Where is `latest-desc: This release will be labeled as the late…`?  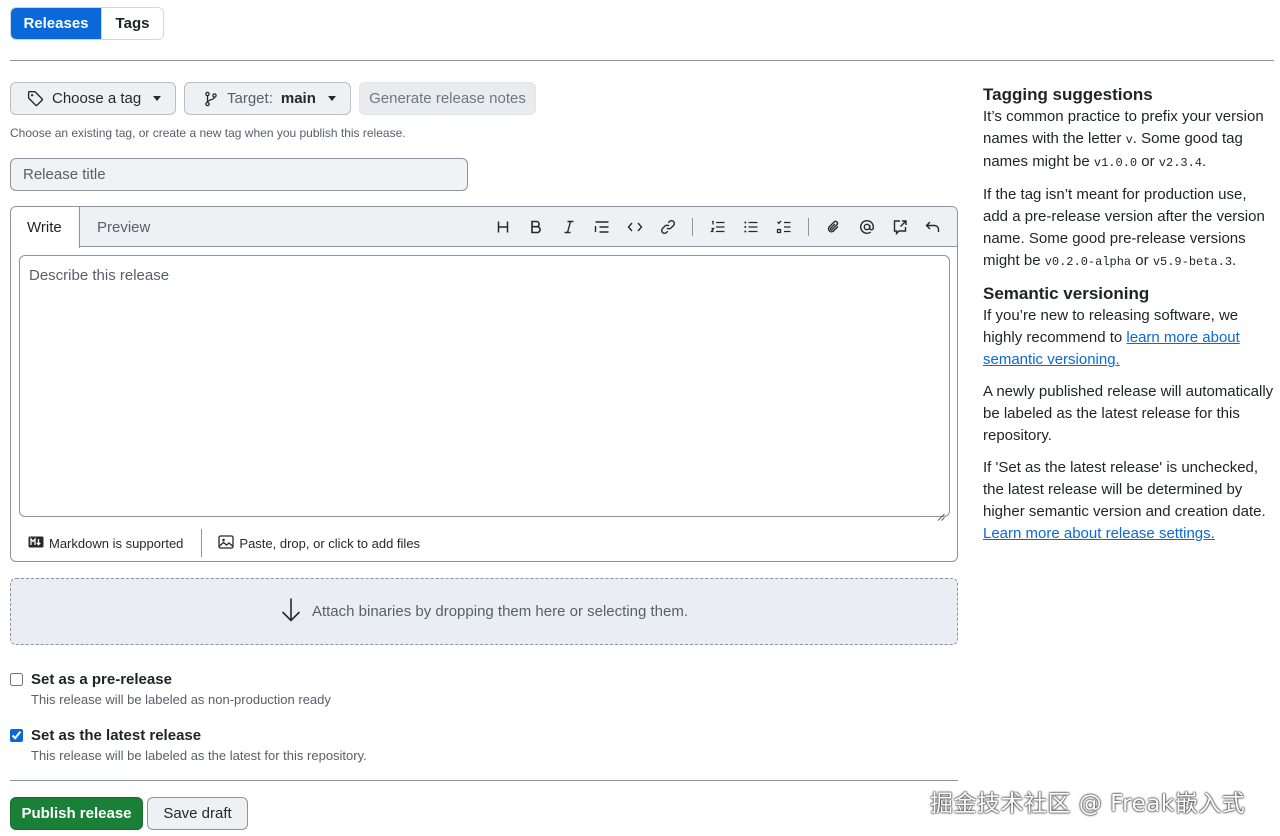
latest-desc: This release will be labeled as the late… is located at coordinates (199, 755).